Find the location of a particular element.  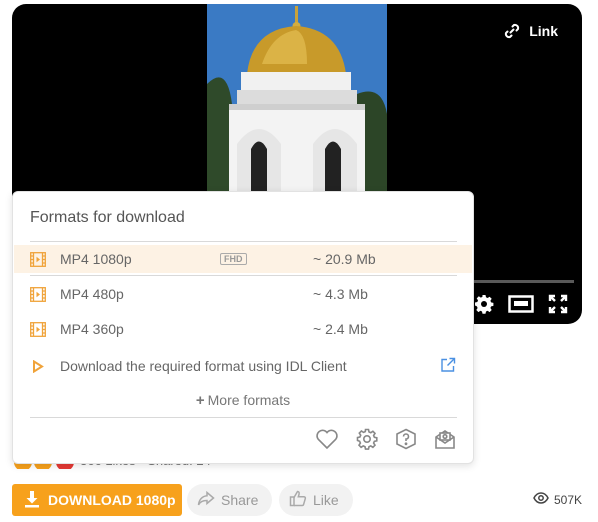

format-size: ~ 20.9 Mb is located at coordinates (344, 259).